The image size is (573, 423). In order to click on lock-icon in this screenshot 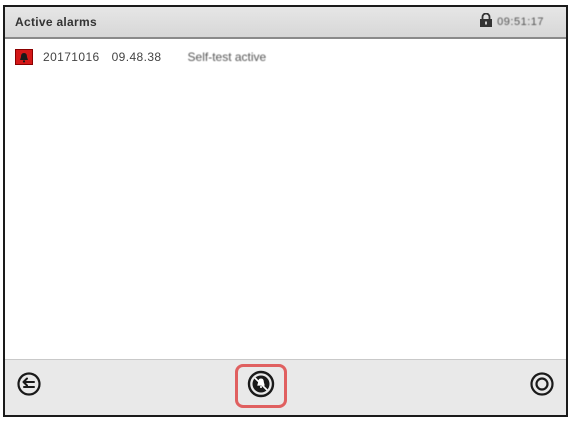, I will do `click(486, 22)`.